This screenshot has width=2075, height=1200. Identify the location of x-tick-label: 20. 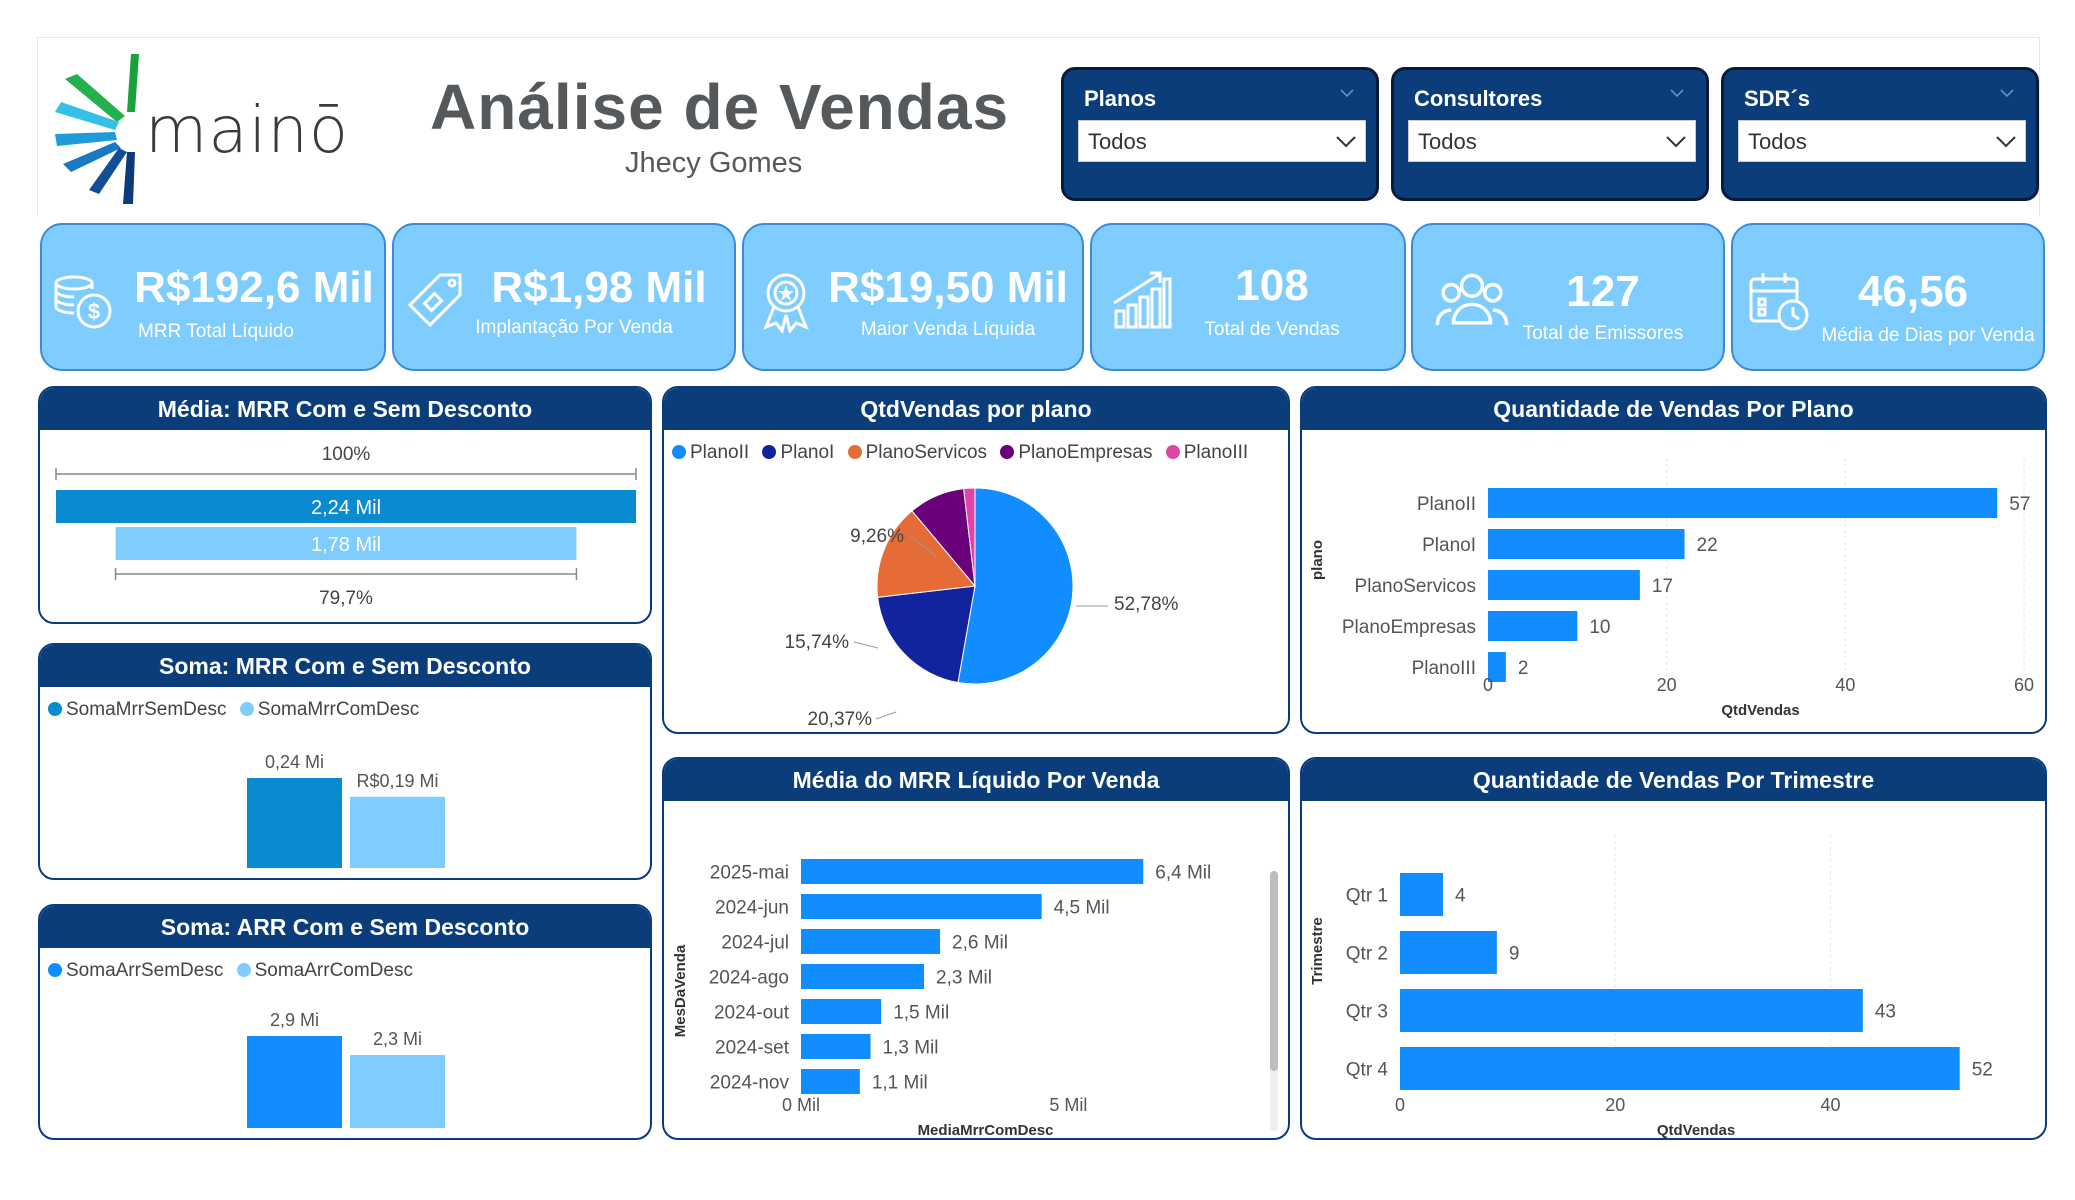
(1667, 685).